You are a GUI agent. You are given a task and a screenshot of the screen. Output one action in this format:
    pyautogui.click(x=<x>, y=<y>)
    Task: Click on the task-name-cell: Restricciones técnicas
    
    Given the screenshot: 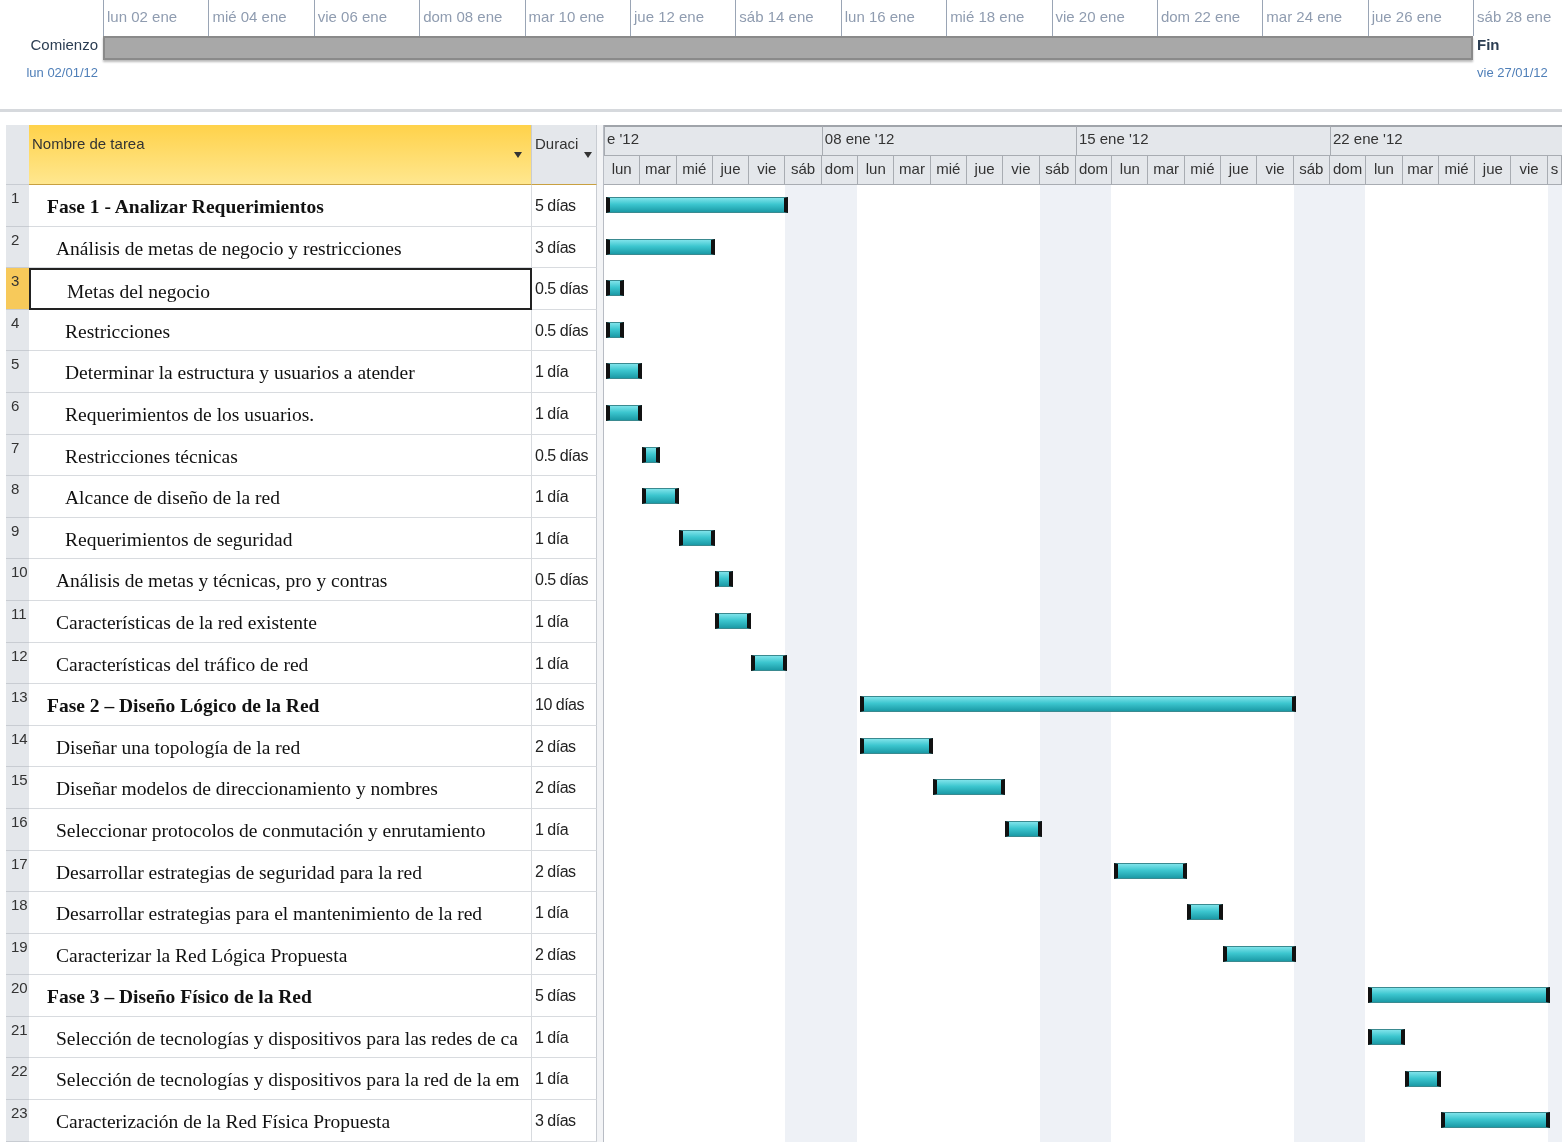 What is the action you would take?
    pyautogui.click(x=280, y=455)
    